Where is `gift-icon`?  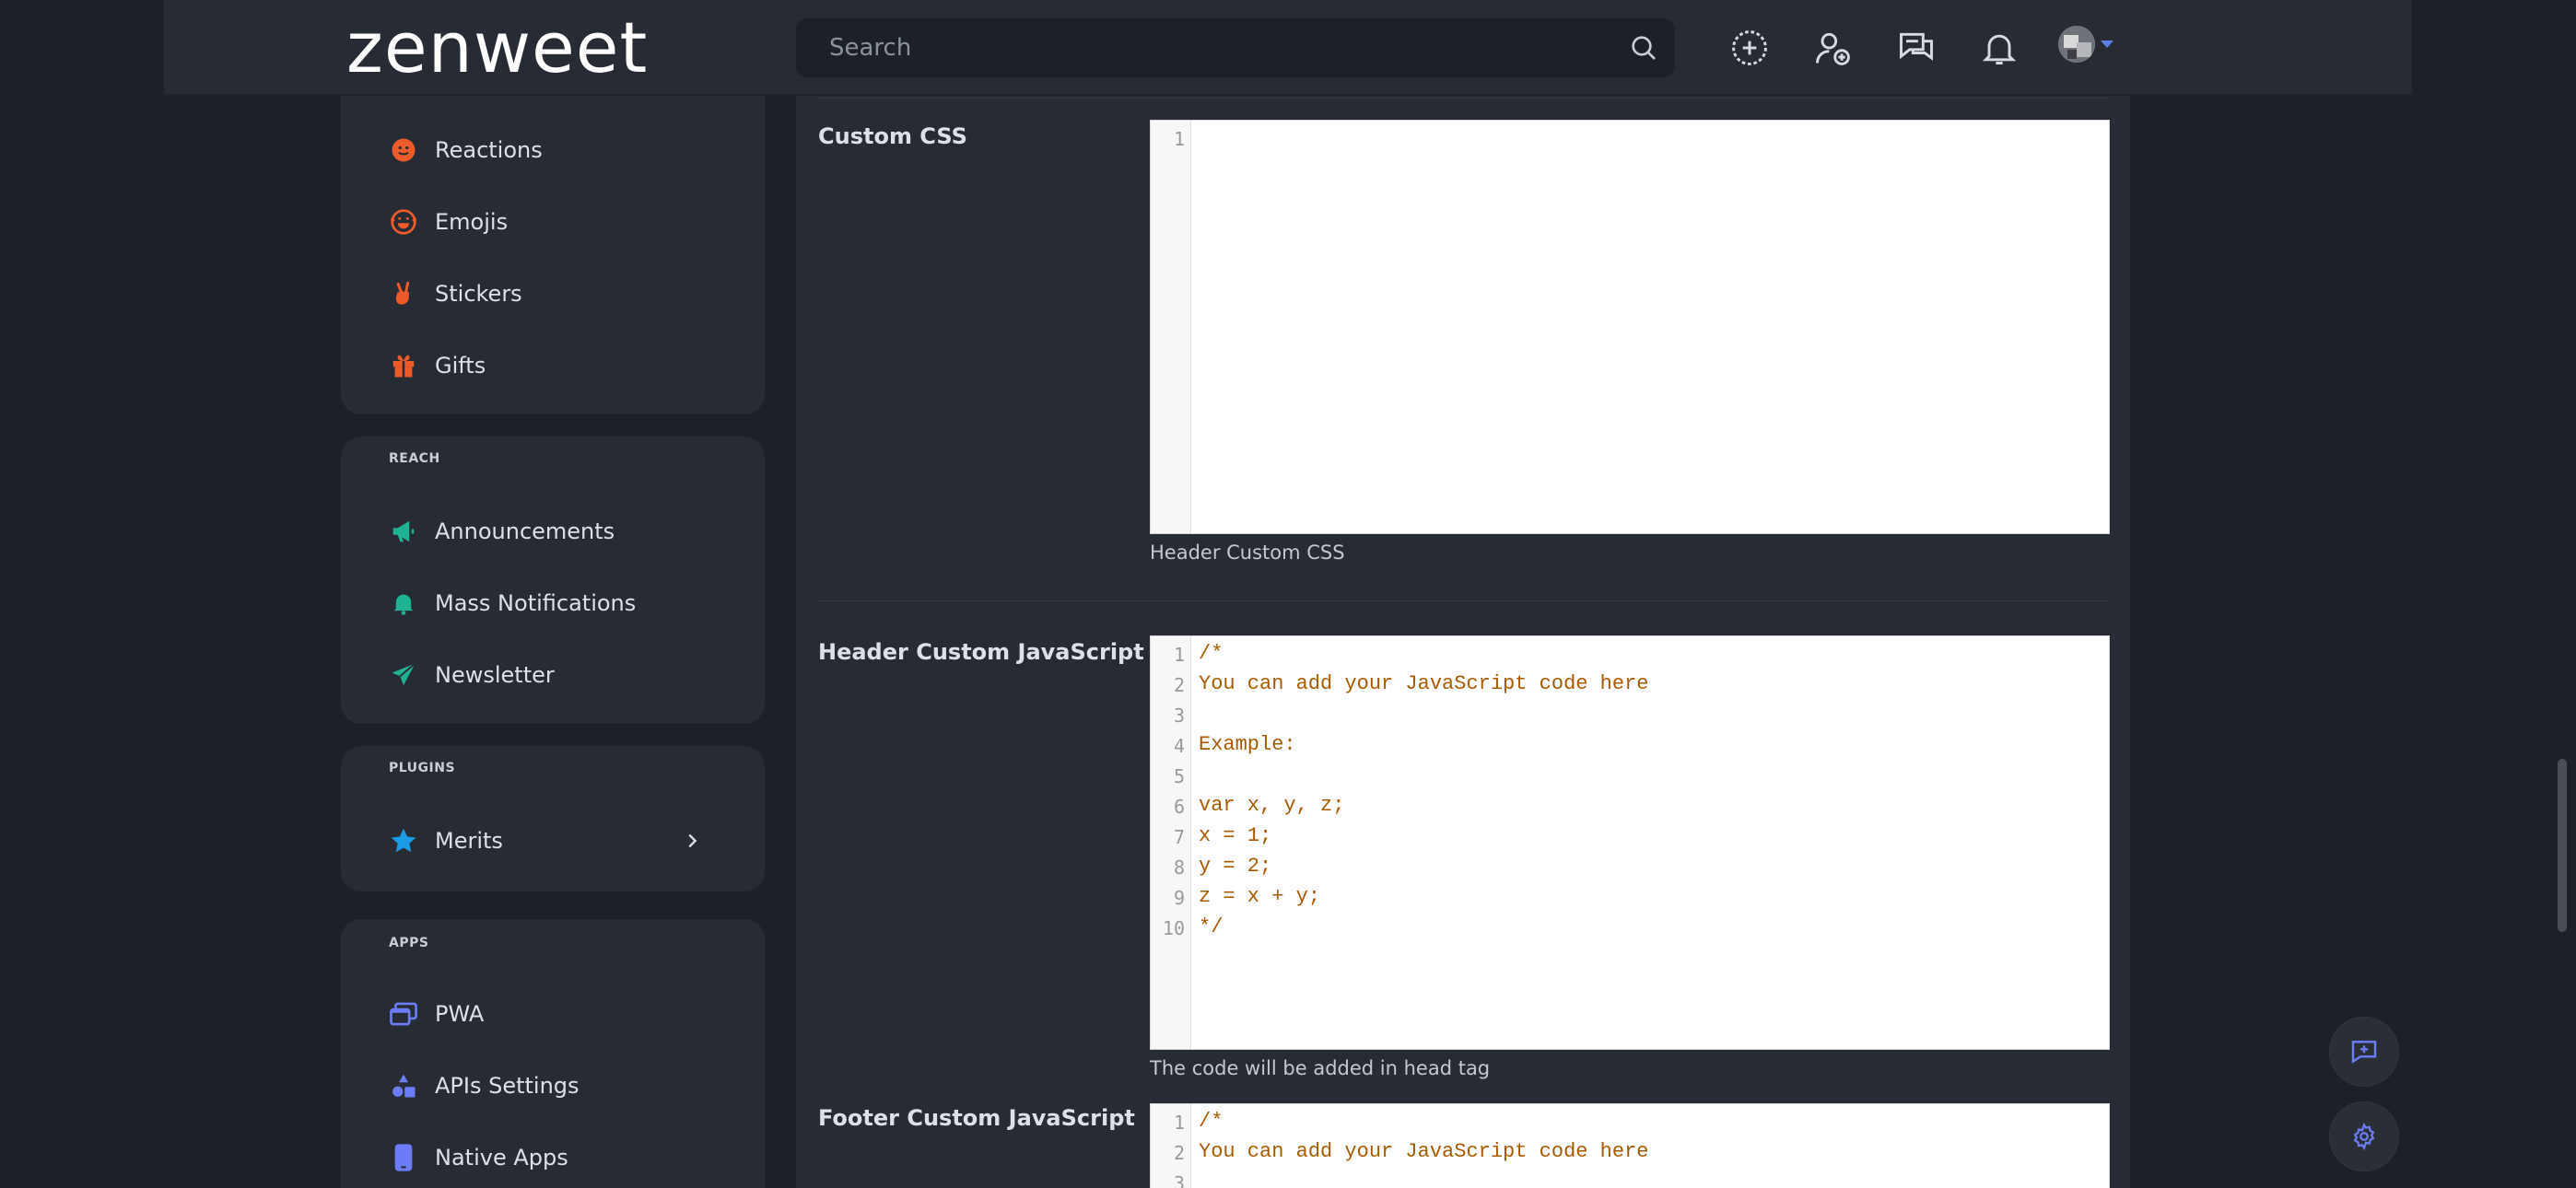 gift-icon is located at coordinates (403, 365).